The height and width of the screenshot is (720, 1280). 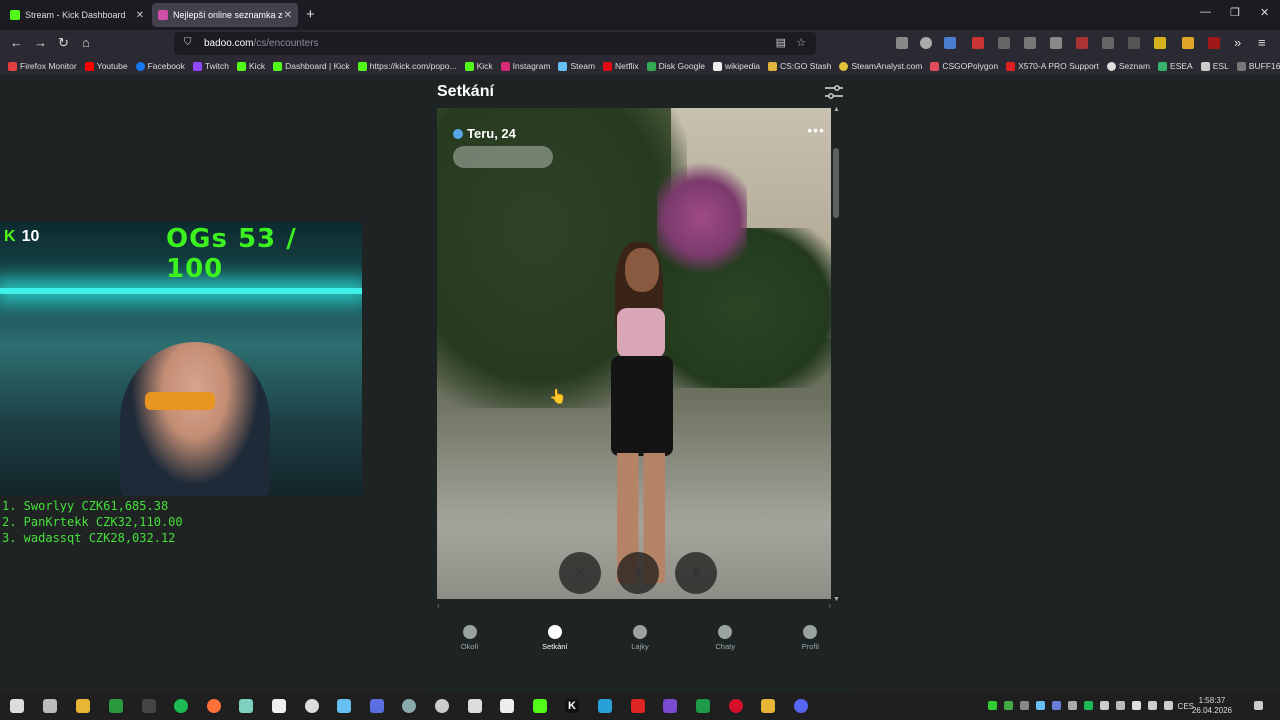 What do you see at coordinates (964, 66) in the screenshot?
I see `bookmark-item: CSGOPolygon` at bounding box center [964, 66].